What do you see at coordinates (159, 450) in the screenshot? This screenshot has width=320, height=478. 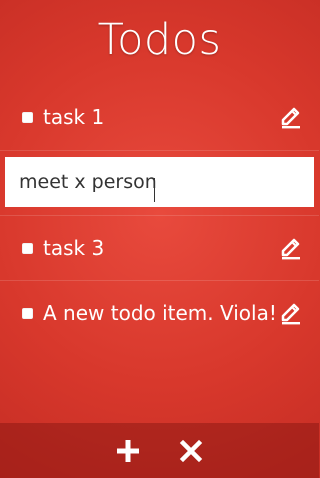 I see `bottom-toolbar` at bounding box center [159, 450].